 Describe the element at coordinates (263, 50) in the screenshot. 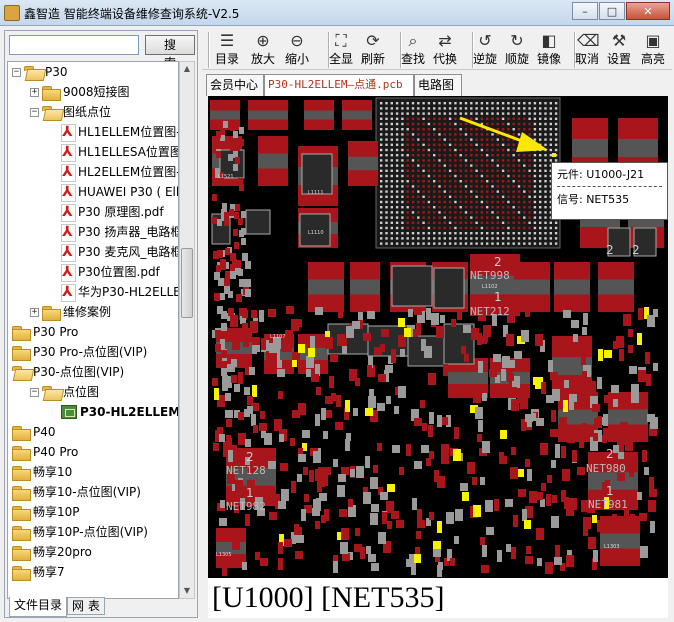

I see `tool-zoom-in-button: ⊕ 放大` at that location.